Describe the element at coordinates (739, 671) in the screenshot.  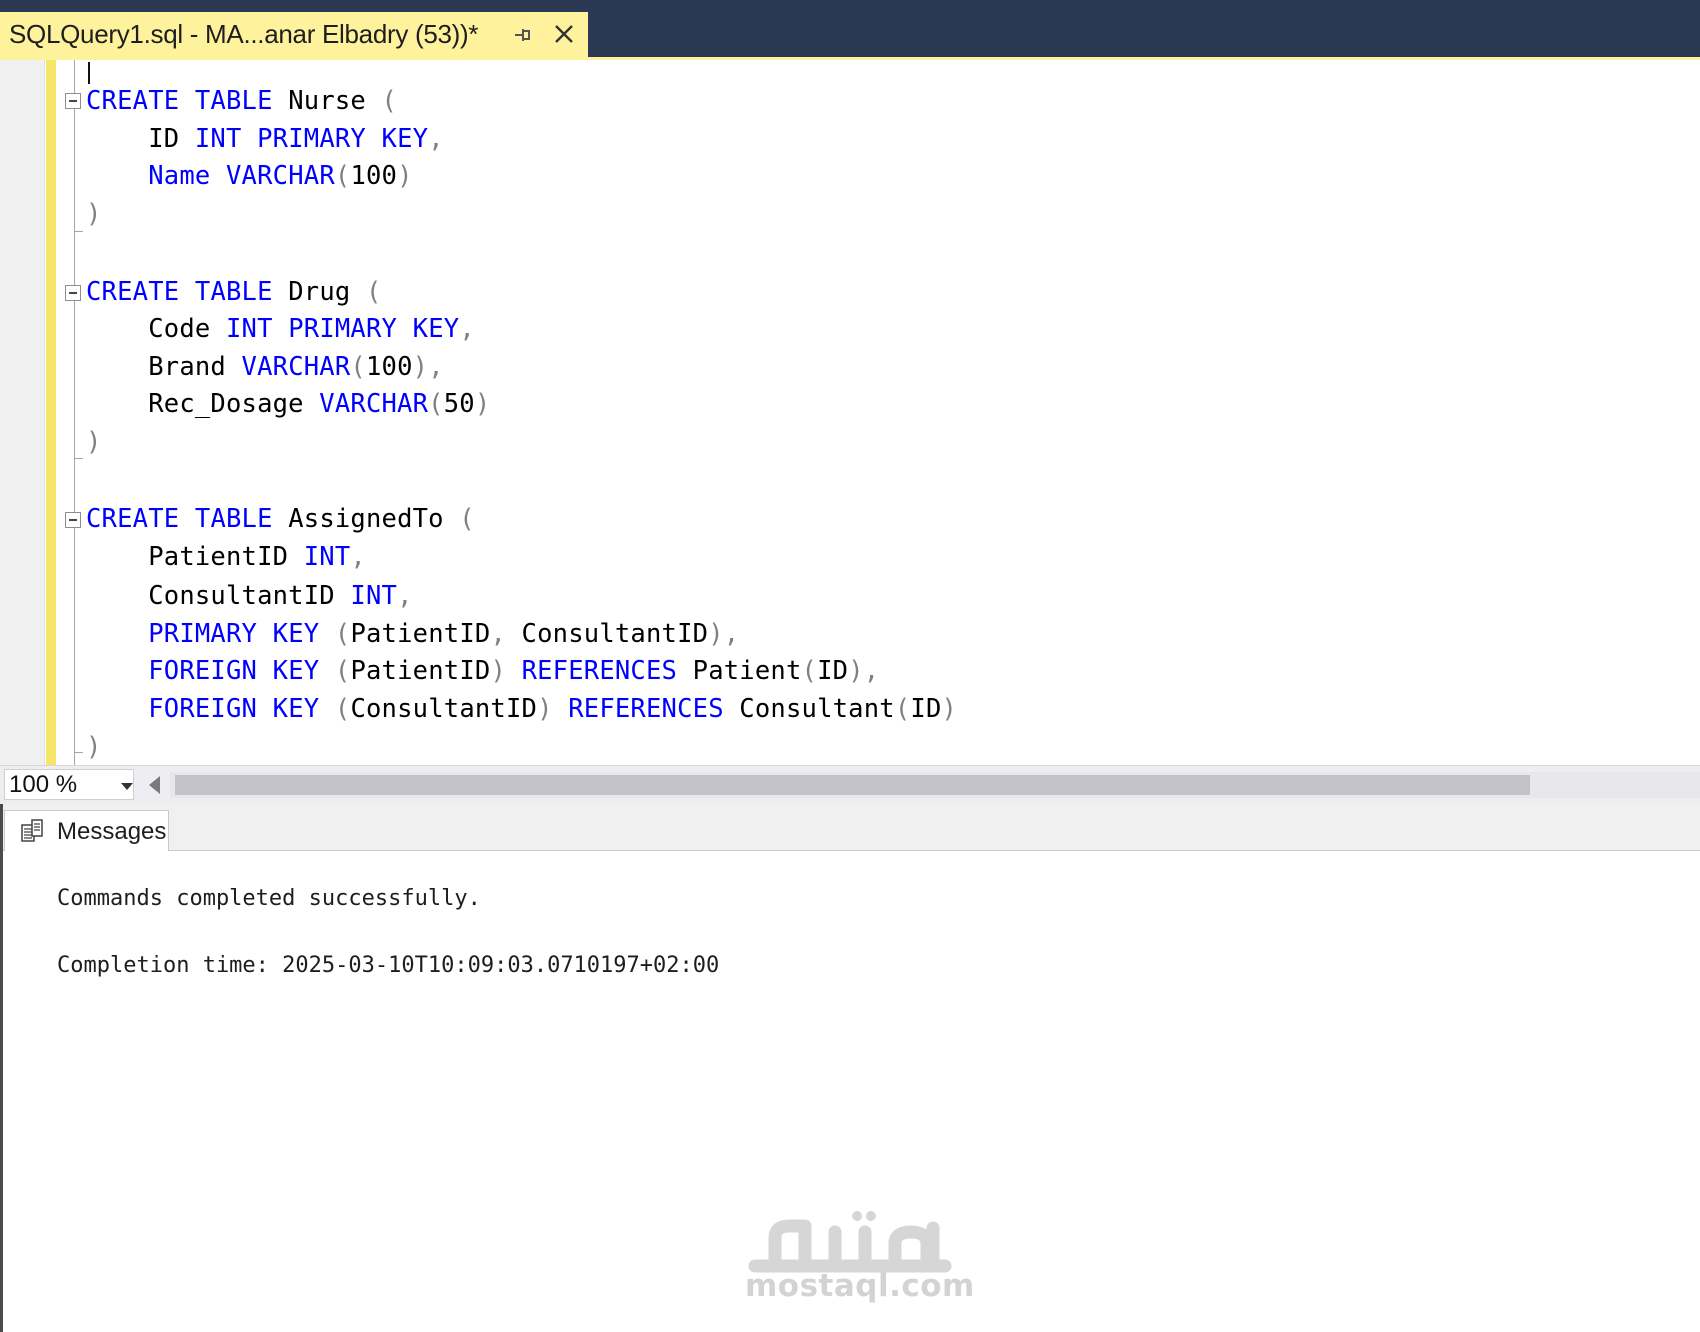
I see `sql-identifier: Patient` at that location.